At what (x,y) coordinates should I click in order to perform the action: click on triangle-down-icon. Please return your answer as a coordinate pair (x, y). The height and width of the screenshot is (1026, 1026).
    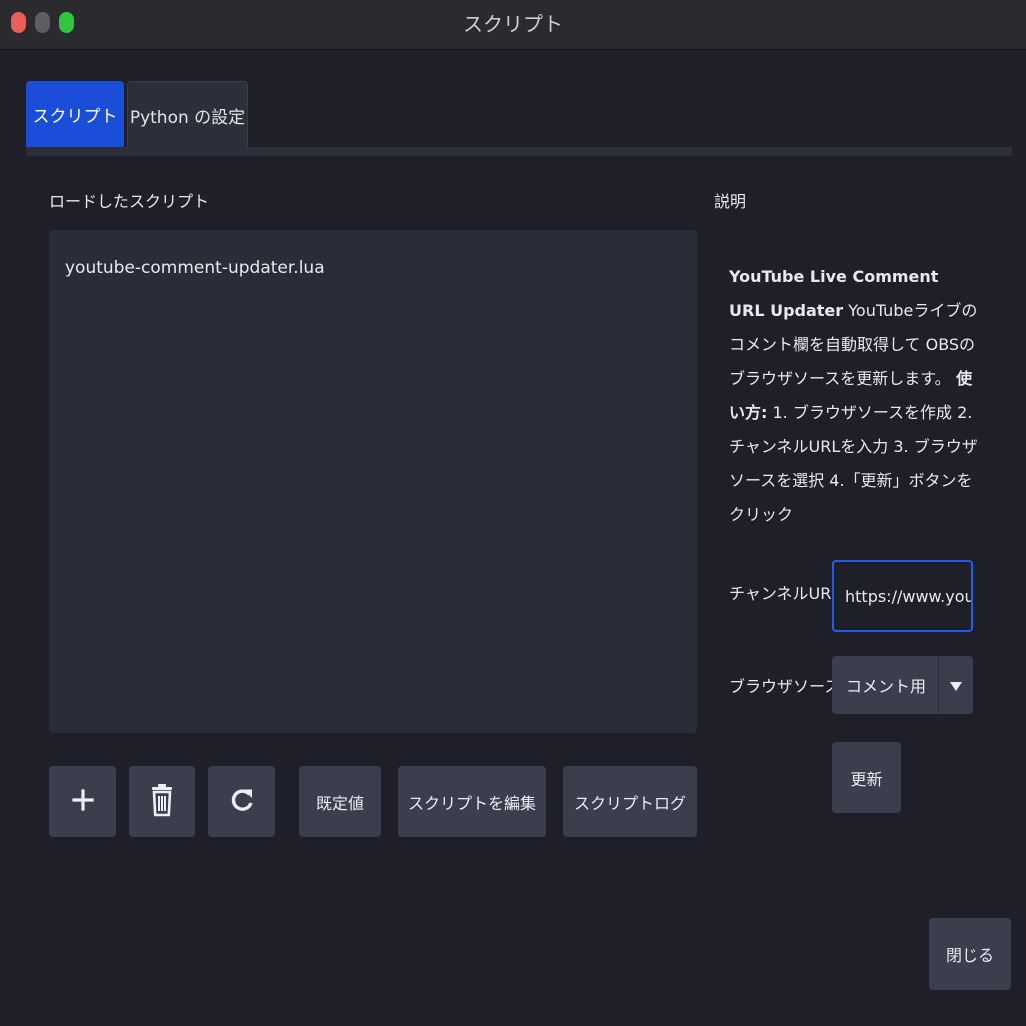
    Looking at the image, I should click on (956, 685).